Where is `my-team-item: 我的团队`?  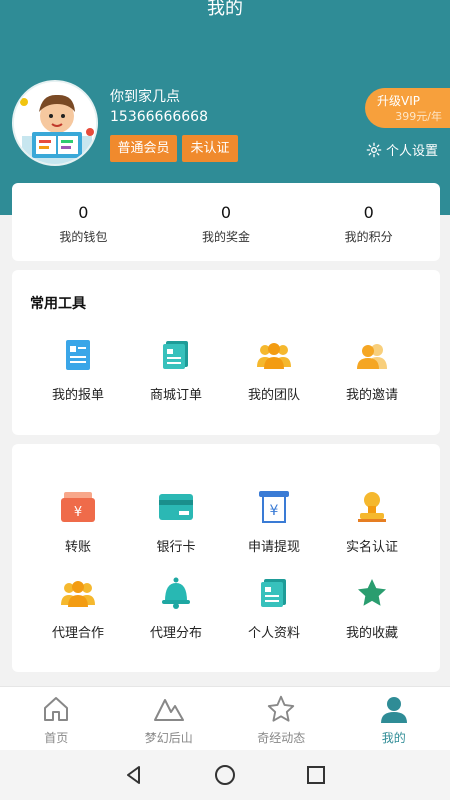 my-team-item: 我的团队 is located at coordinates (274, 370).